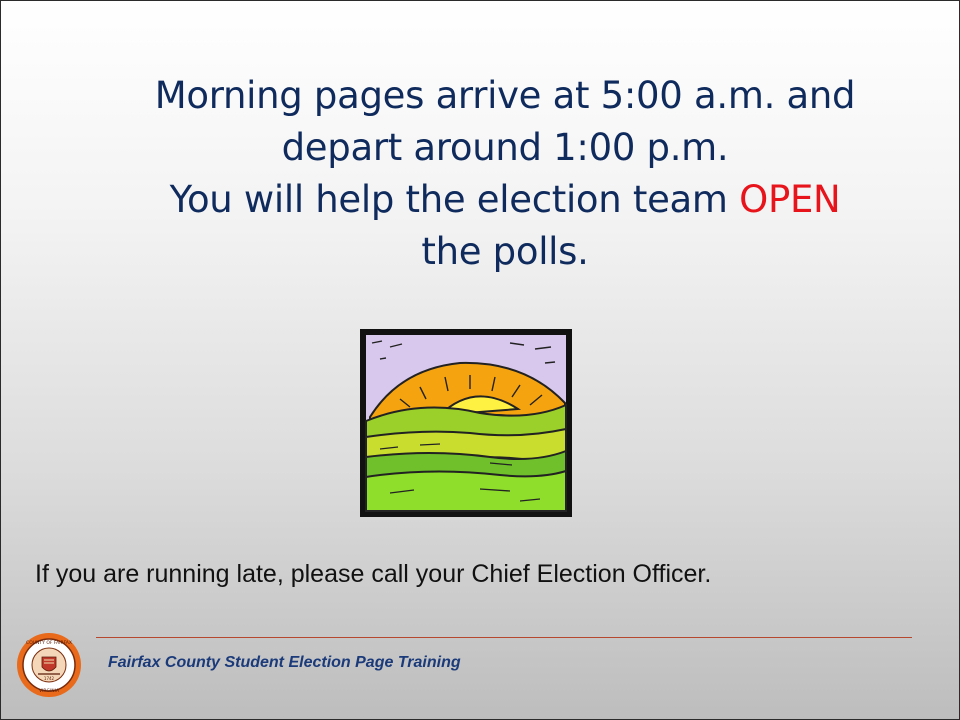  I want to click on headline-line-1: Morning pages arrive at 5:00 a.m. and, so click(505, 95).